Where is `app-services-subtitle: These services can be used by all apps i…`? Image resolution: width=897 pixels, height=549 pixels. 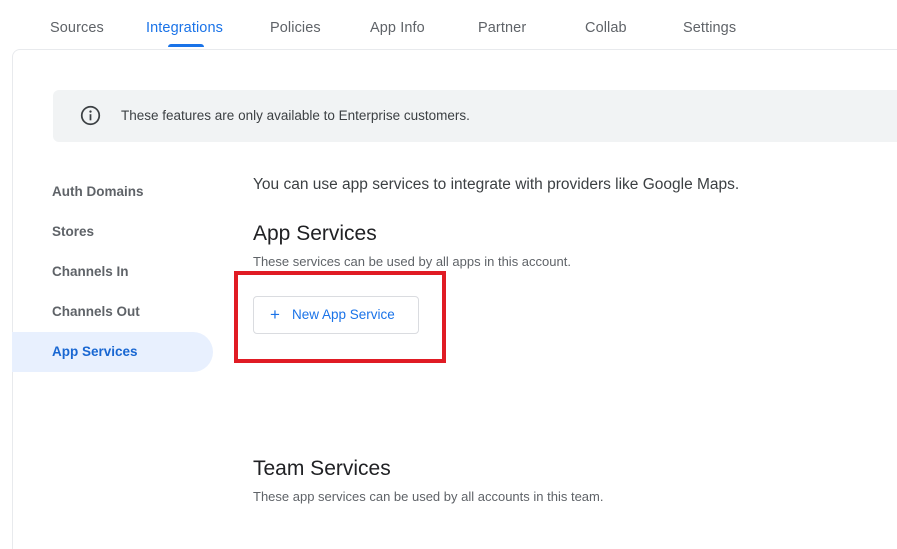
app-services-subtitle: These services can be used by all apps i… is located at coordinates (412, 261).